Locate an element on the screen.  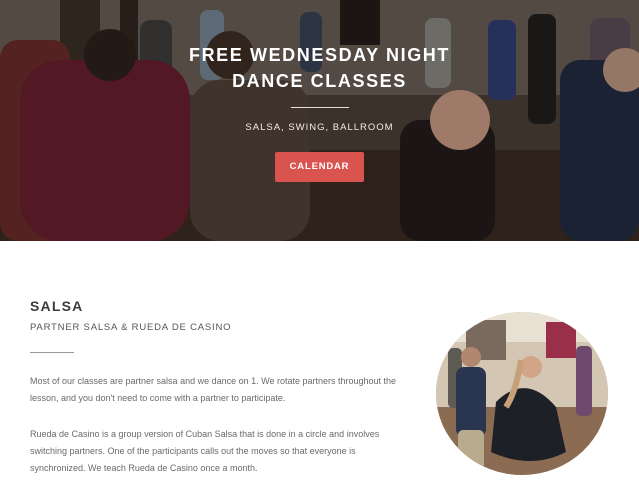
section-title: SALSA is located at coordinates (57, 306).